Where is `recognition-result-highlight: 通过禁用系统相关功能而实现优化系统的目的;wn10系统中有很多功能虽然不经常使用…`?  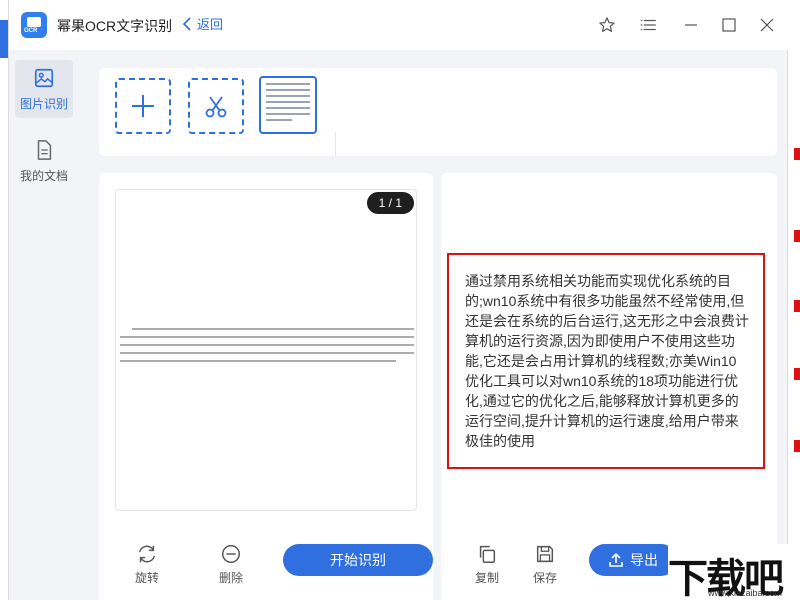 recognition-result-highlight: 通过禁用系统相关功能而实现优化系统的目的;wn10系统中有很多功能虽然不经常使用… is located at coordinates (606, 361).